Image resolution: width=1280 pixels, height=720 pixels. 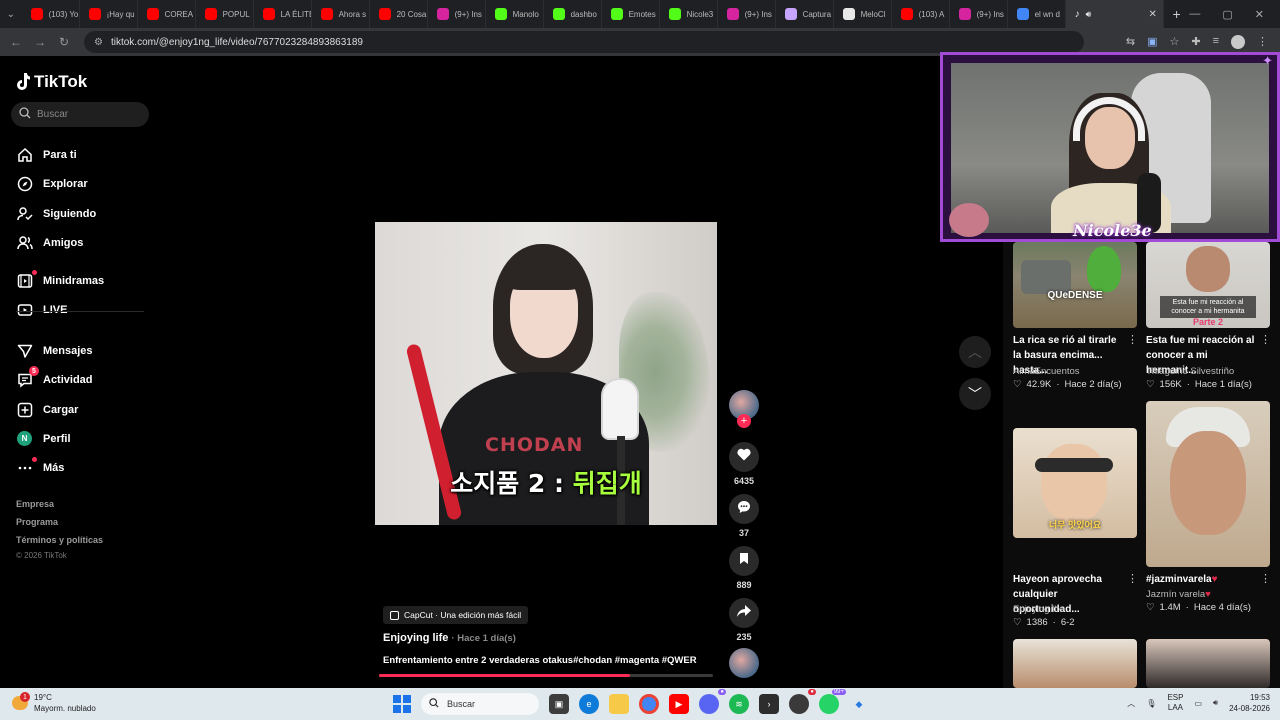 I want to click on browser-tab: el wn d, so click(x=1037, y=14).